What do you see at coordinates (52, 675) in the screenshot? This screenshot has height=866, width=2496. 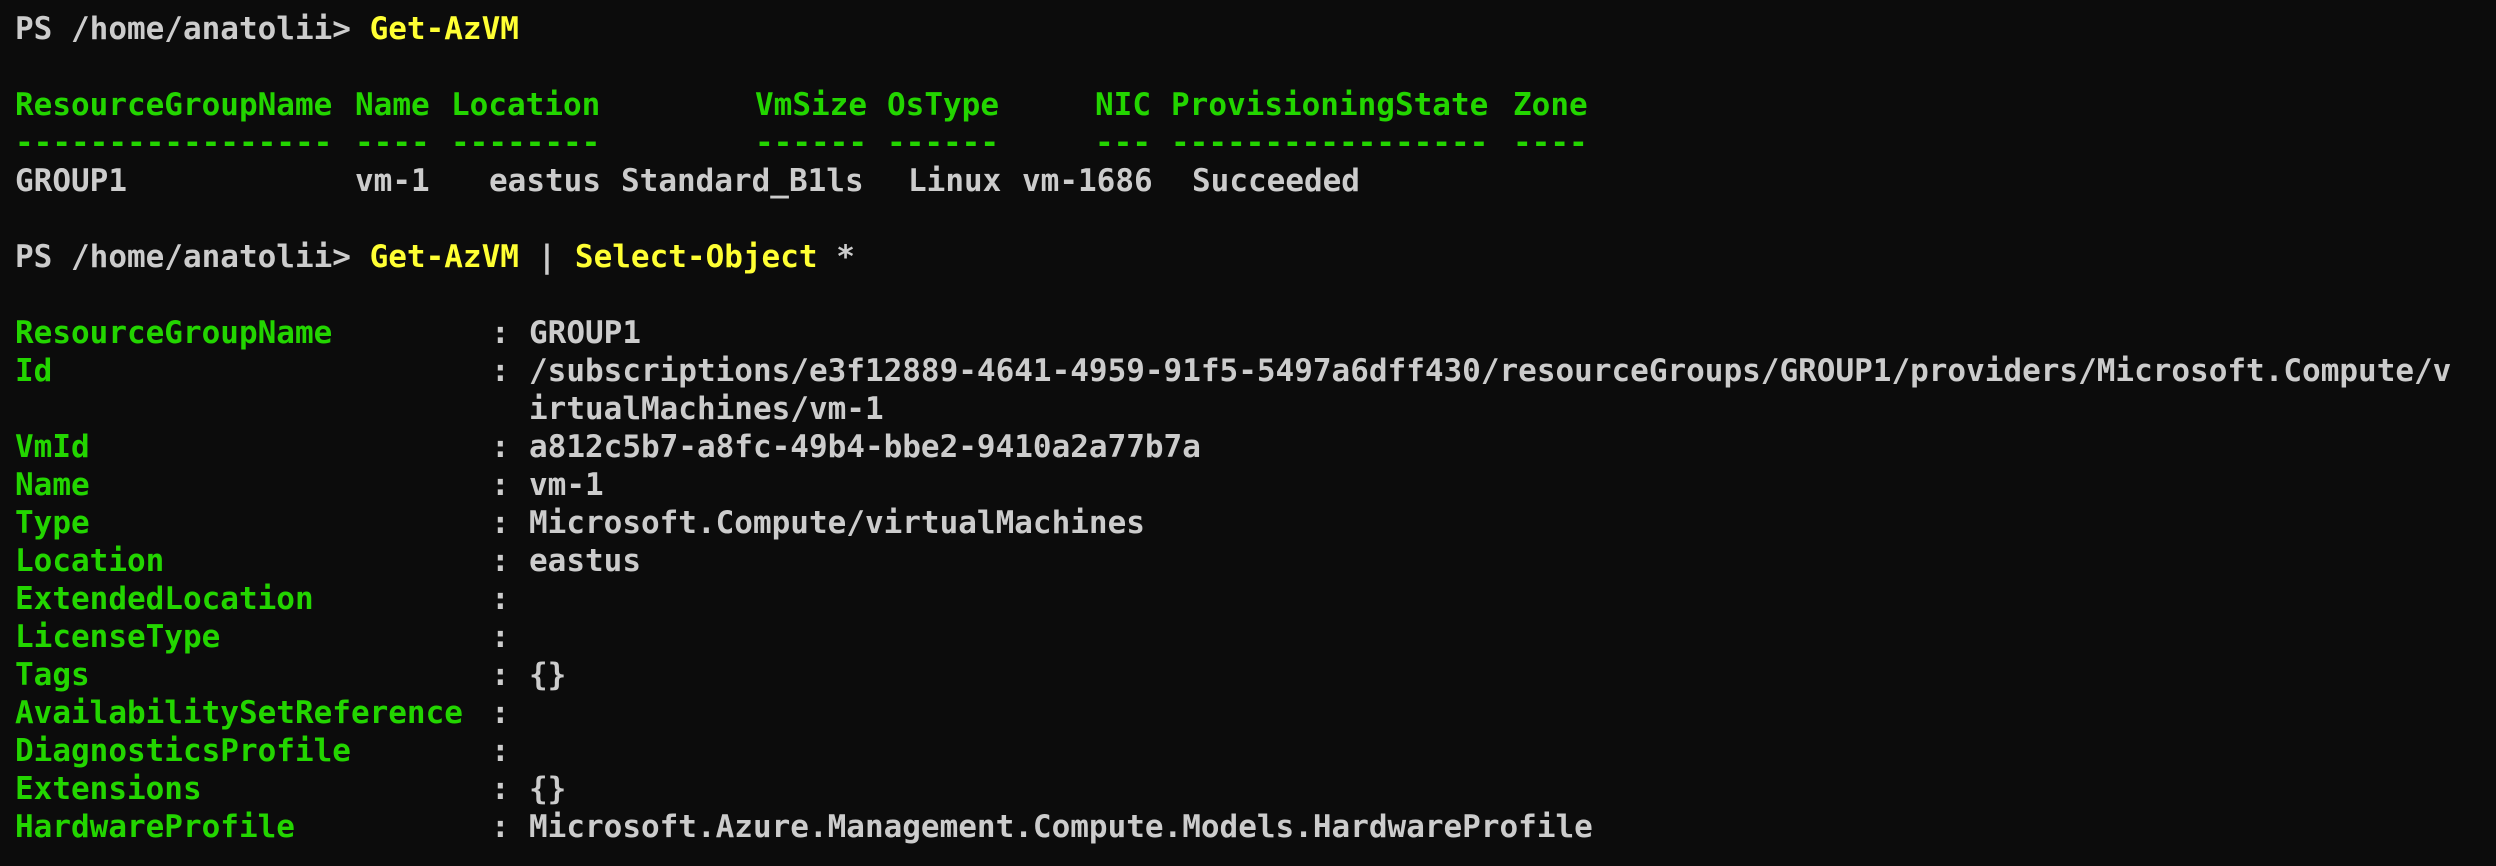 I see `property-key: Tags` at bounding box center [52, 675].